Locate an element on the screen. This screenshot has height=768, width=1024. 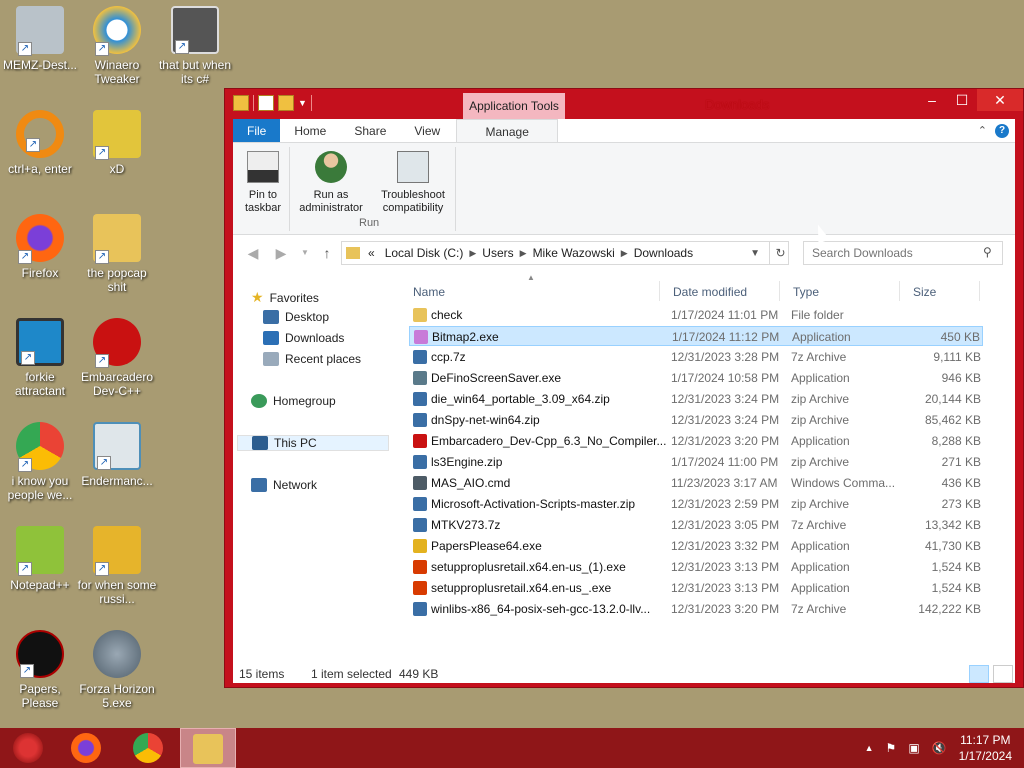
column-header-type: Type is located at coordinates (806, 292).